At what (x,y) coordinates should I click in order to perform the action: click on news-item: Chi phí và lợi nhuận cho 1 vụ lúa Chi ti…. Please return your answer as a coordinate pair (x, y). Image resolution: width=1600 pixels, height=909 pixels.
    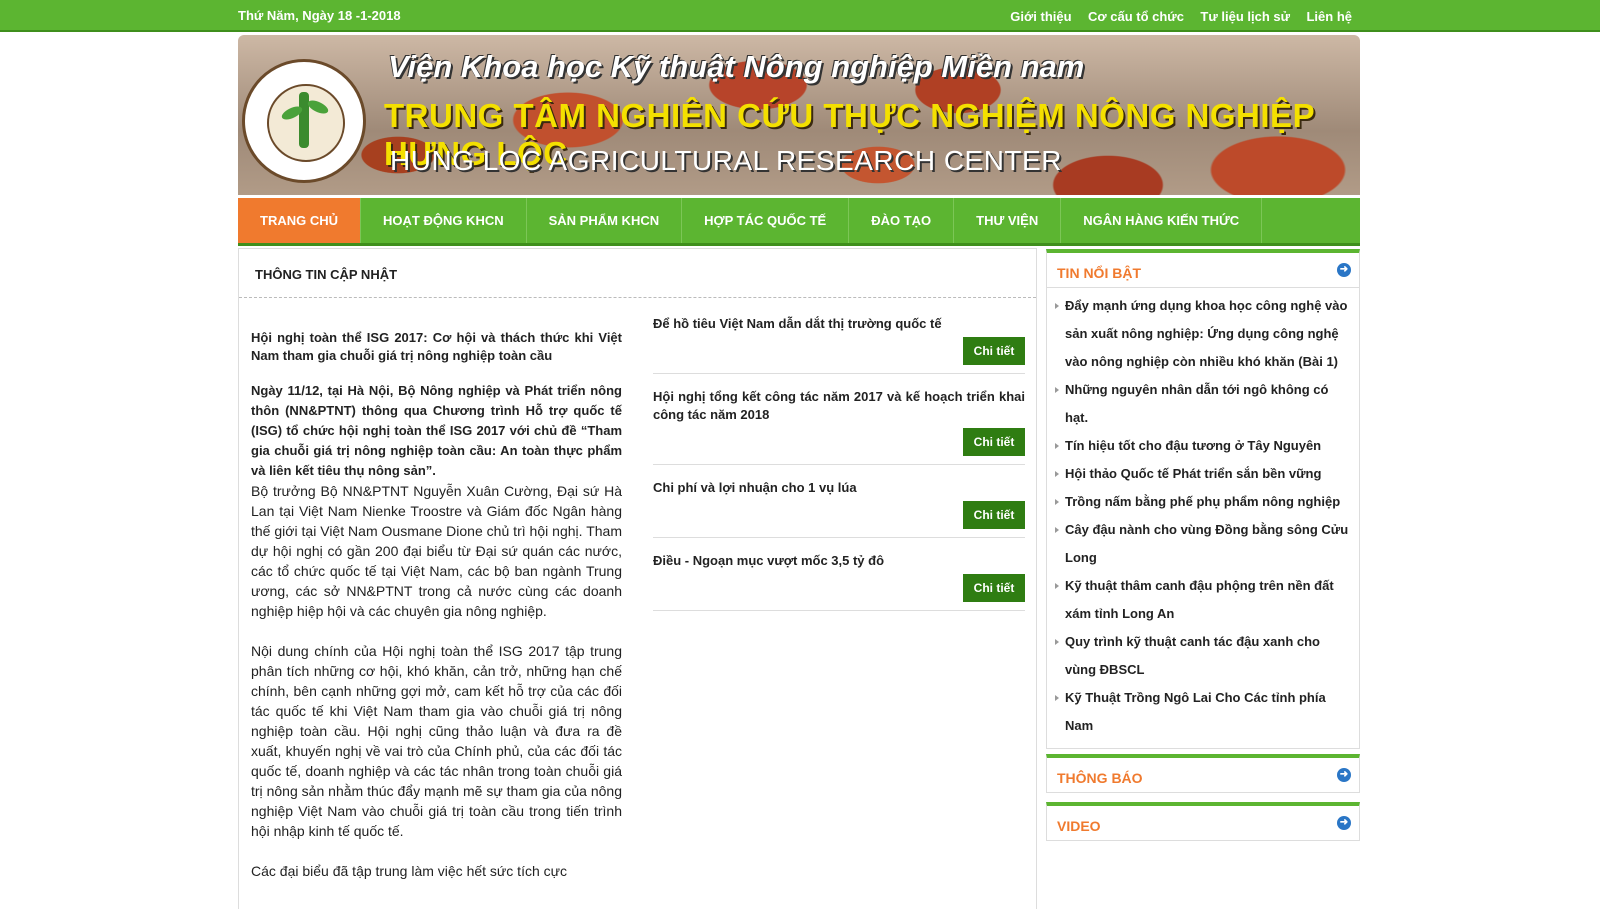
    Looking at the image, I should click on (839, 508).